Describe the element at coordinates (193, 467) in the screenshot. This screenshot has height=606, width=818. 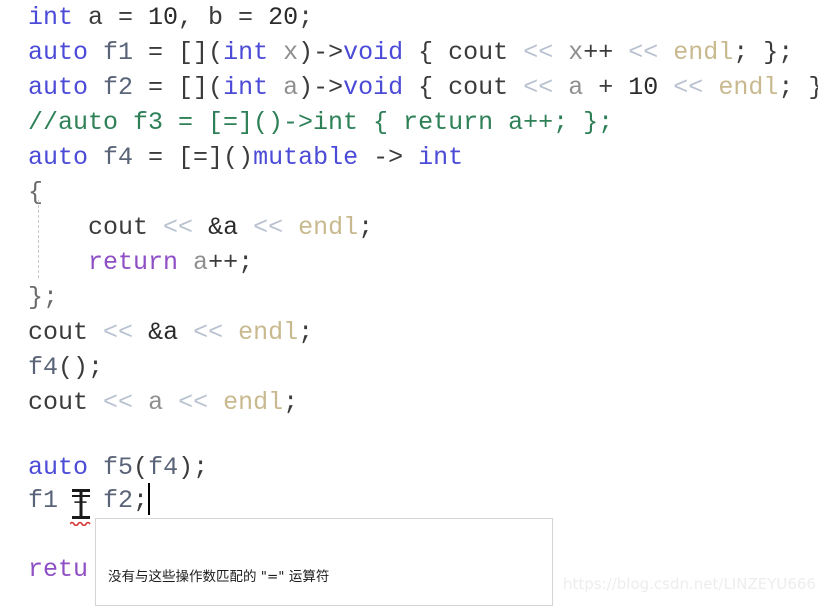
I see `code-token: );` at that location.